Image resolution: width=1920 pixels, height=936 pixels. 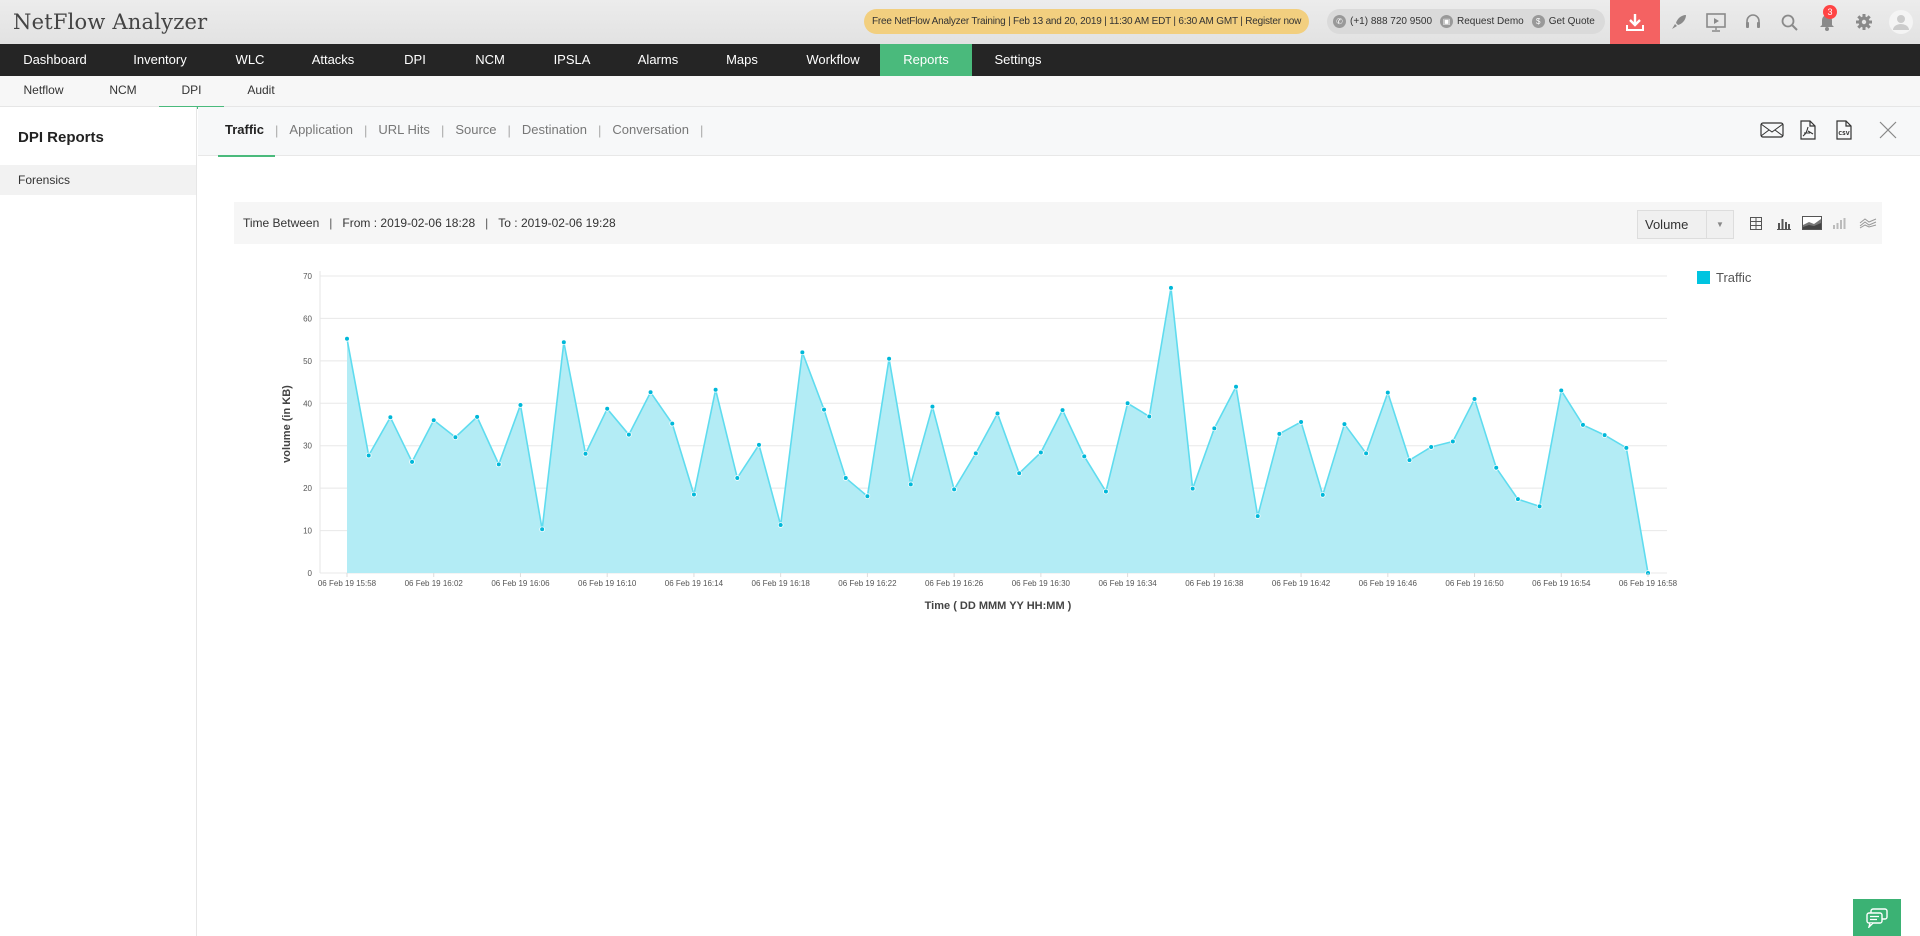 I want to click on search-button, so click(x=1789, y=22).